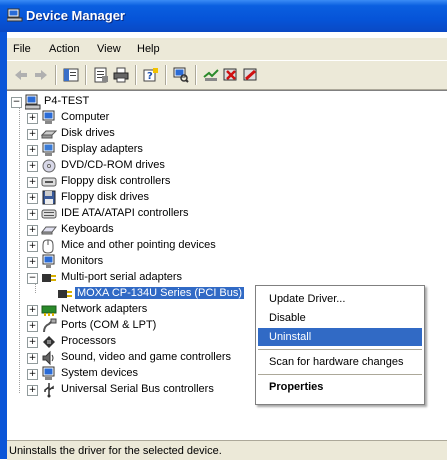 Image resolution: width=447 pixels, height=460 pixels. Describe the element at coordinates (109, 49) in the screenshot. I see `menu-view: View` at that location.